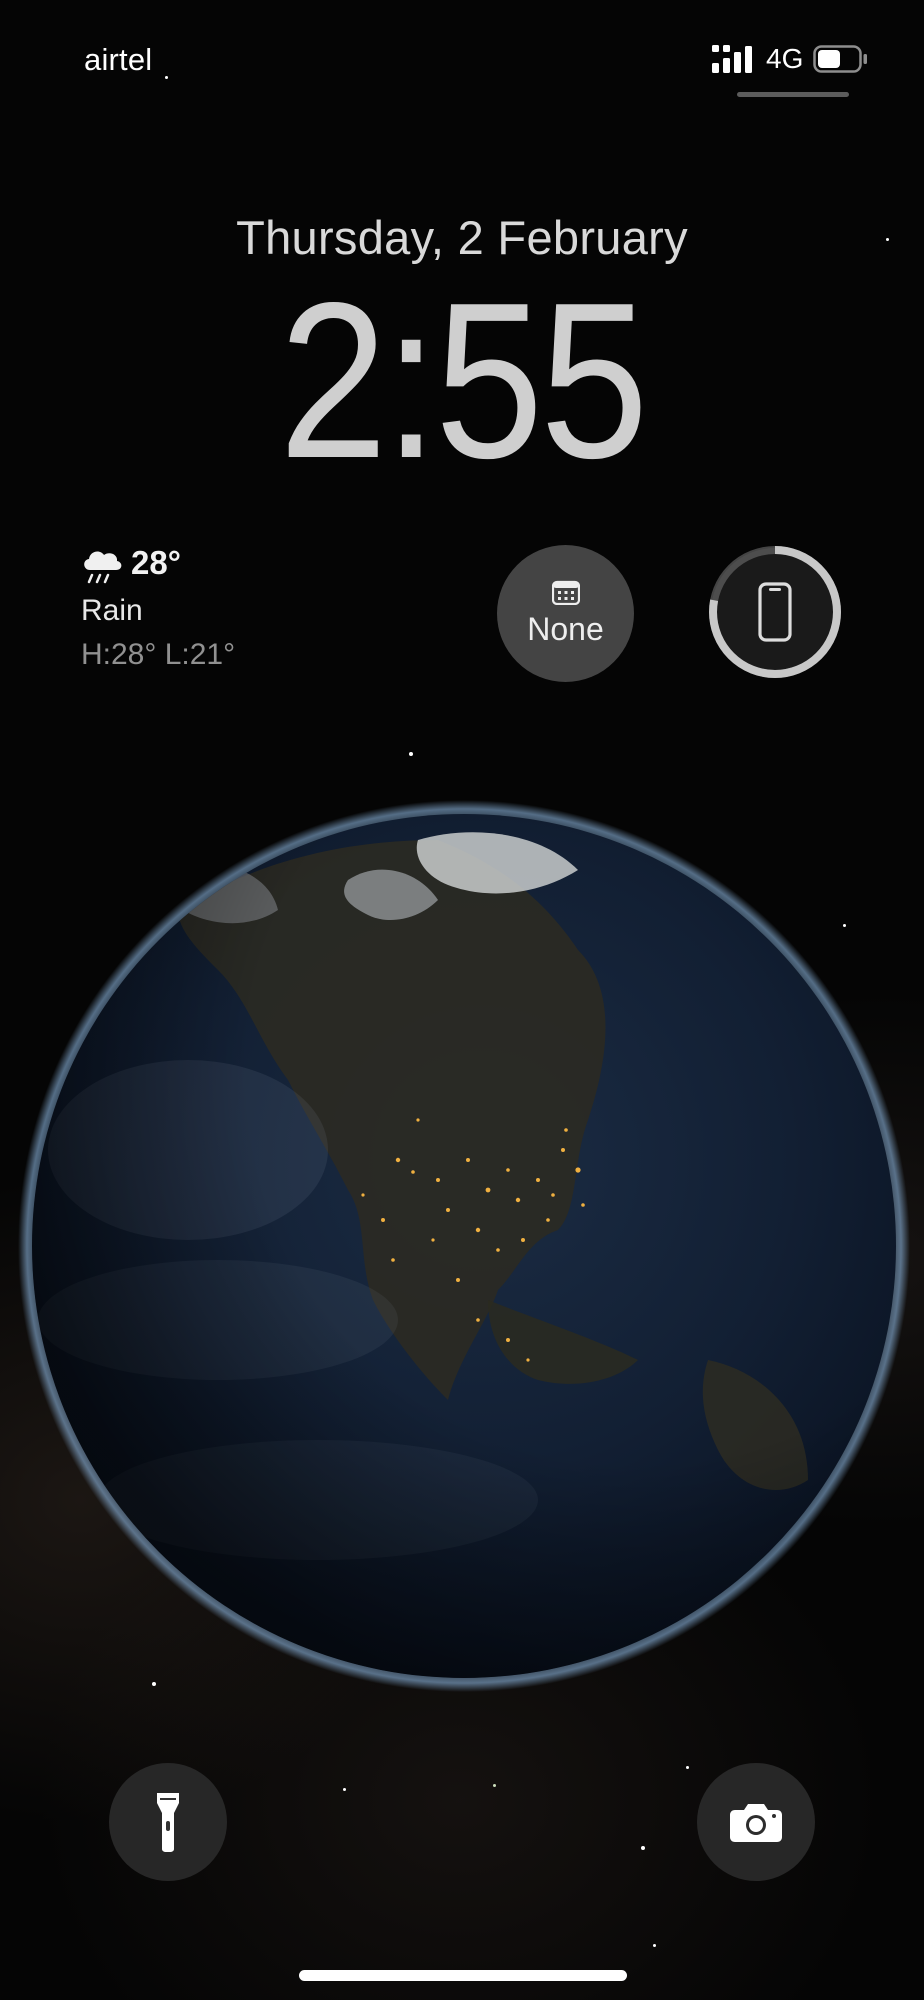 Image resolution: width=924 pixels, height=2000 pixels. I want to click on camera-icon, so click(756, 1823).